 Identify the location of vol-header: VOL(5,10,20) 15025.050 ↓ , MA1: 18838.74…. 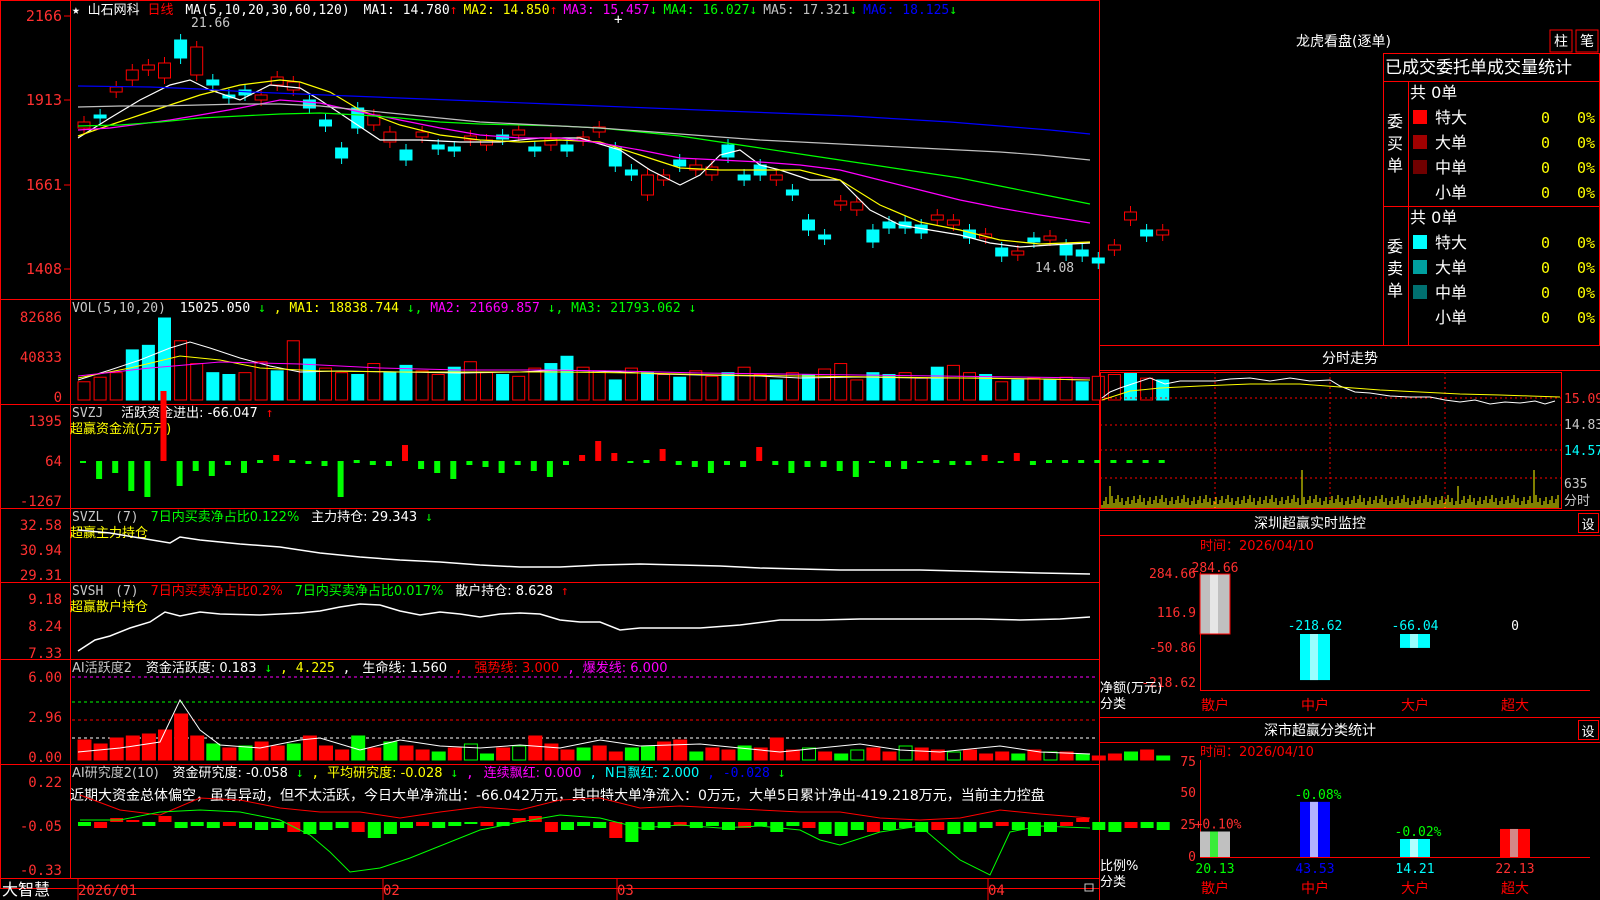
(384, 308).